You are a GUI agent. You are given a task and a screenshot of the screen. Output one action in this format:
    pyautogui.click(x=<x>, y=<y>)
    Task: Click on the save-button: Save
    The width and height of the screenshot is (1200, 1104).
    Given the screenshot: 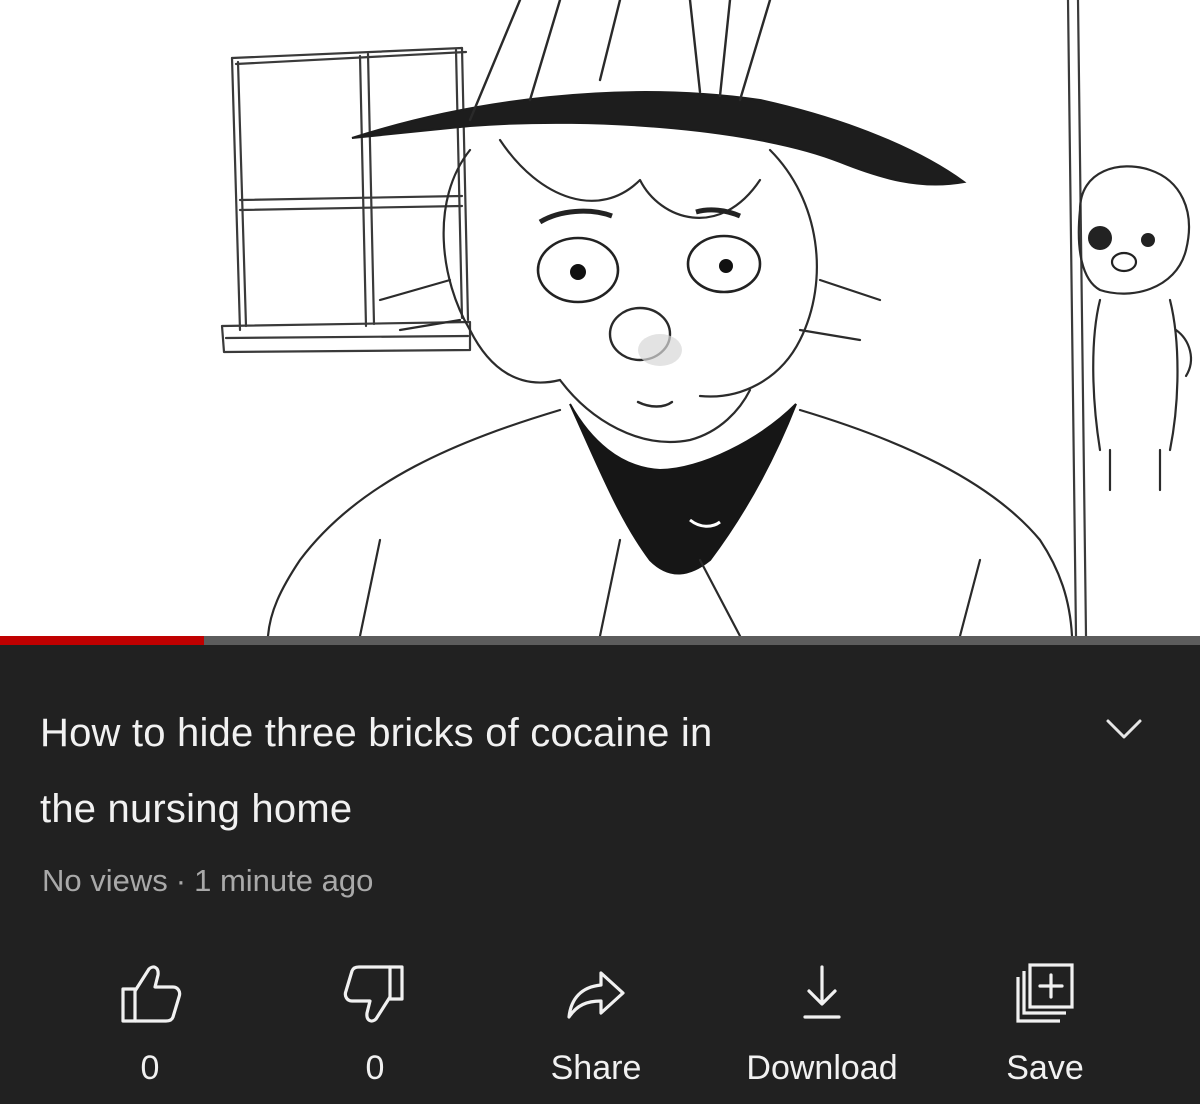 What is the action you would take?
    pyautogui.click(x=1045, y=1020)
    